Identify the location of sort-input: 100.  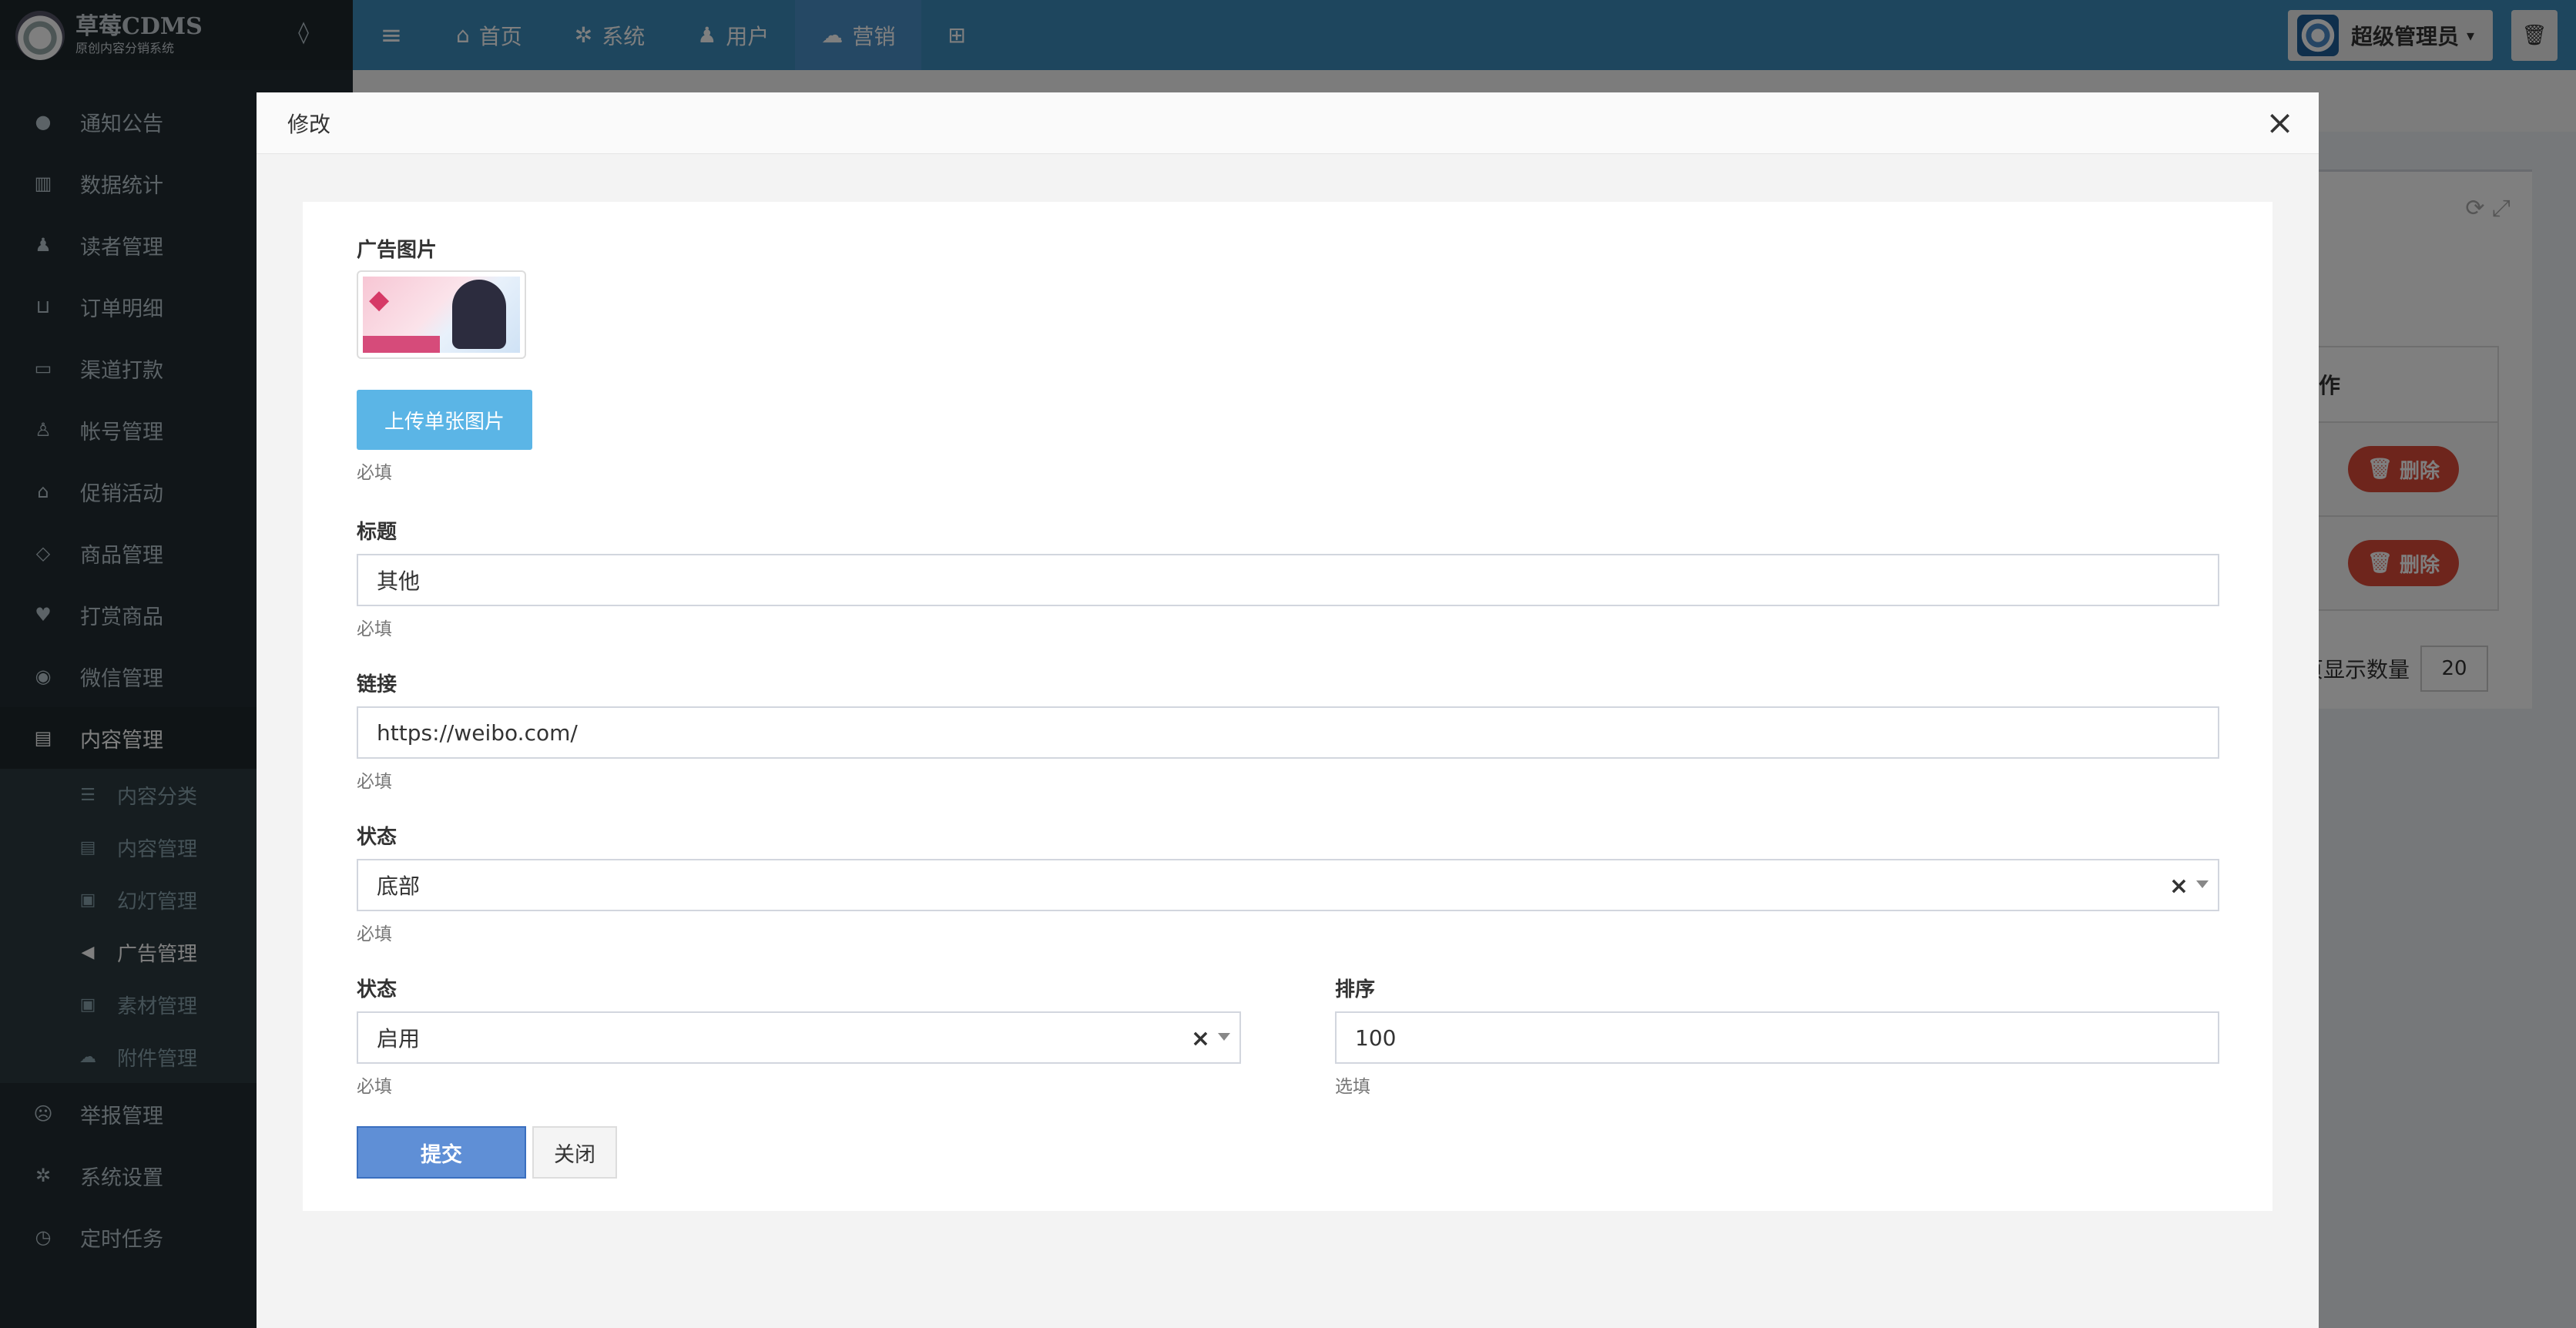
(1777, 1037).